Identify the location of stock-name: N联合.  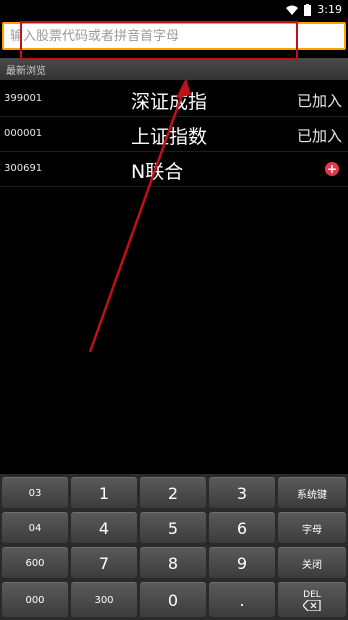
(157, 172).